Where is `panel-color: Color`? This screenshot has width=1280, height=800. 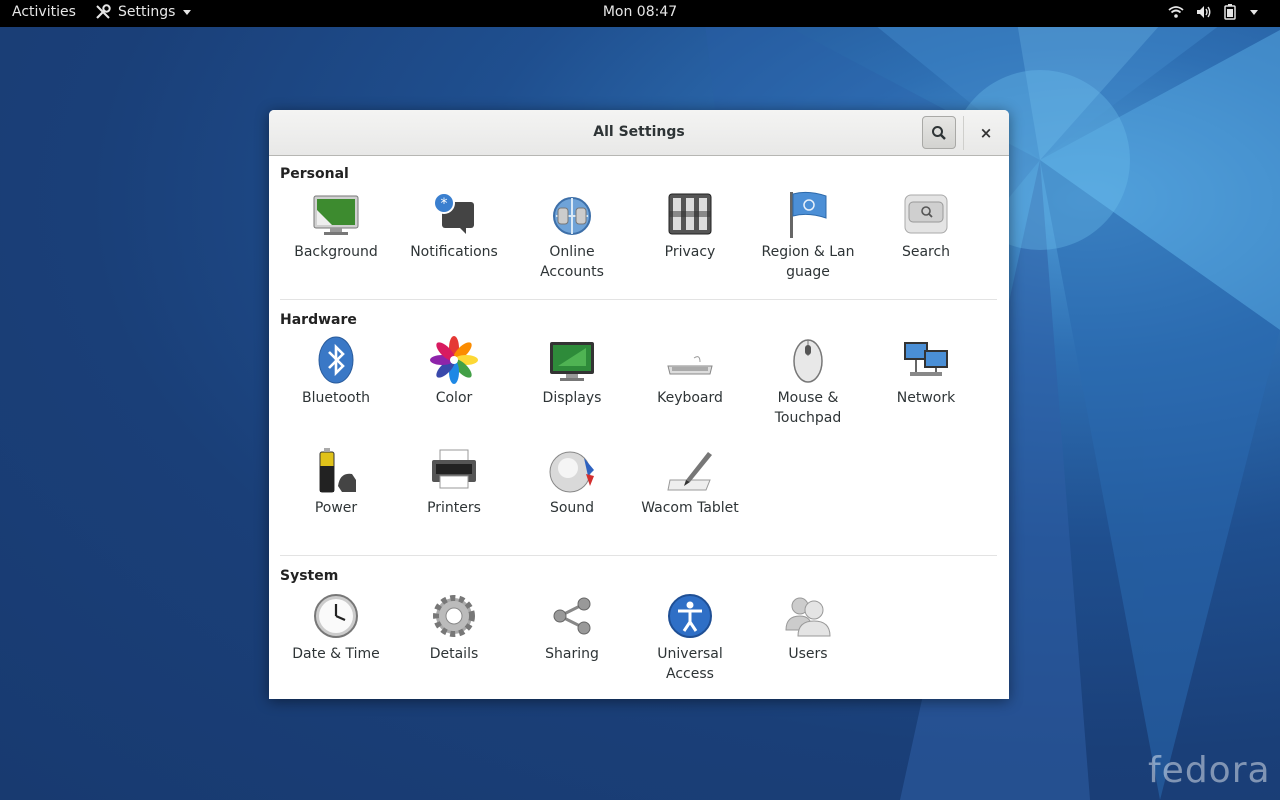
panel-color: Color is located at coordinates (454, 372).